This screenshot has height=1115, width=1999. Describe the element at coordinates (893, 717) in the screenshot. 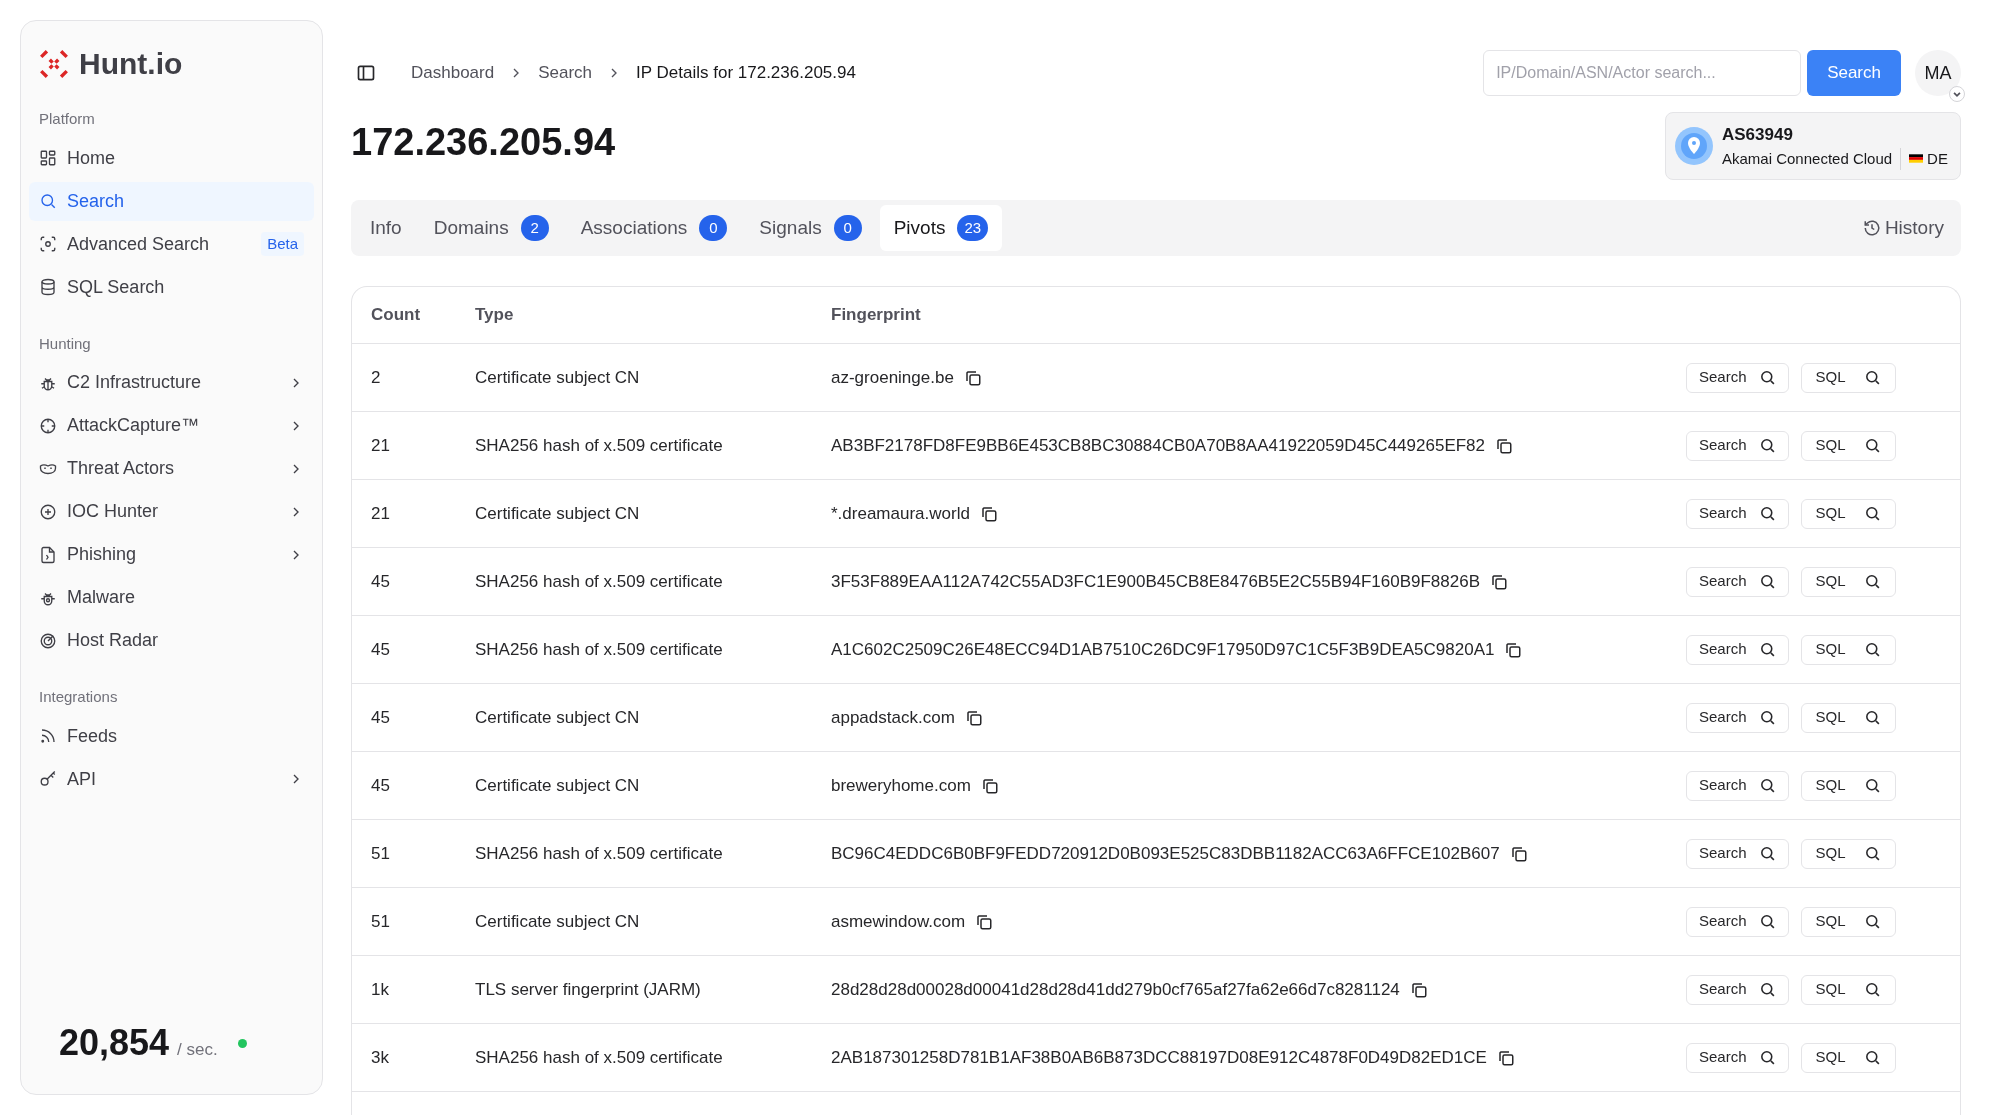

I see `fingerprint-cell-text: appadstack.com` at that location.